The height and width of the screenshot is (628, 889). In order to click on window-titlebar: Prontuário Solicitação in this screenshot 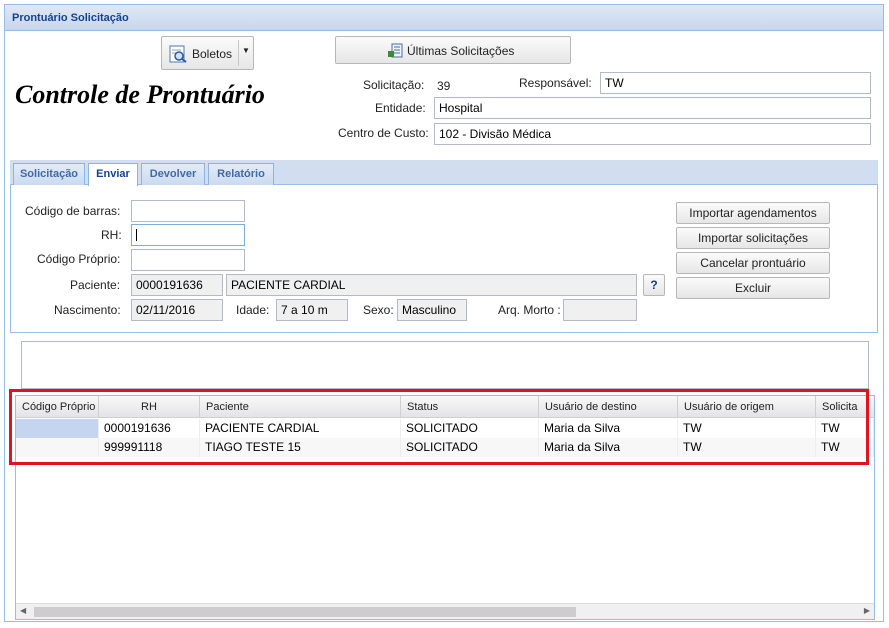, I will do `click(444, 18)`.